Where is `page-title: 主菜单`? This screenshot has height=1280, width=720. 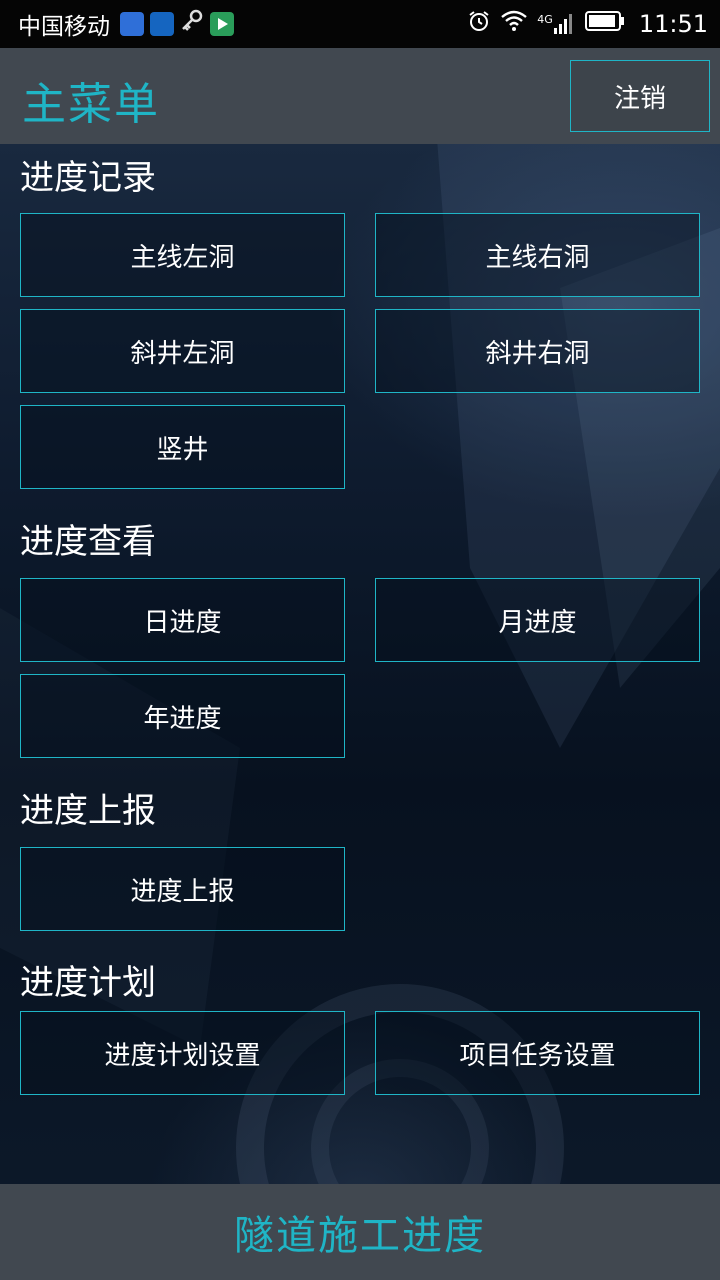 page-title: 主菜单 is located at coordinates (91, 104).